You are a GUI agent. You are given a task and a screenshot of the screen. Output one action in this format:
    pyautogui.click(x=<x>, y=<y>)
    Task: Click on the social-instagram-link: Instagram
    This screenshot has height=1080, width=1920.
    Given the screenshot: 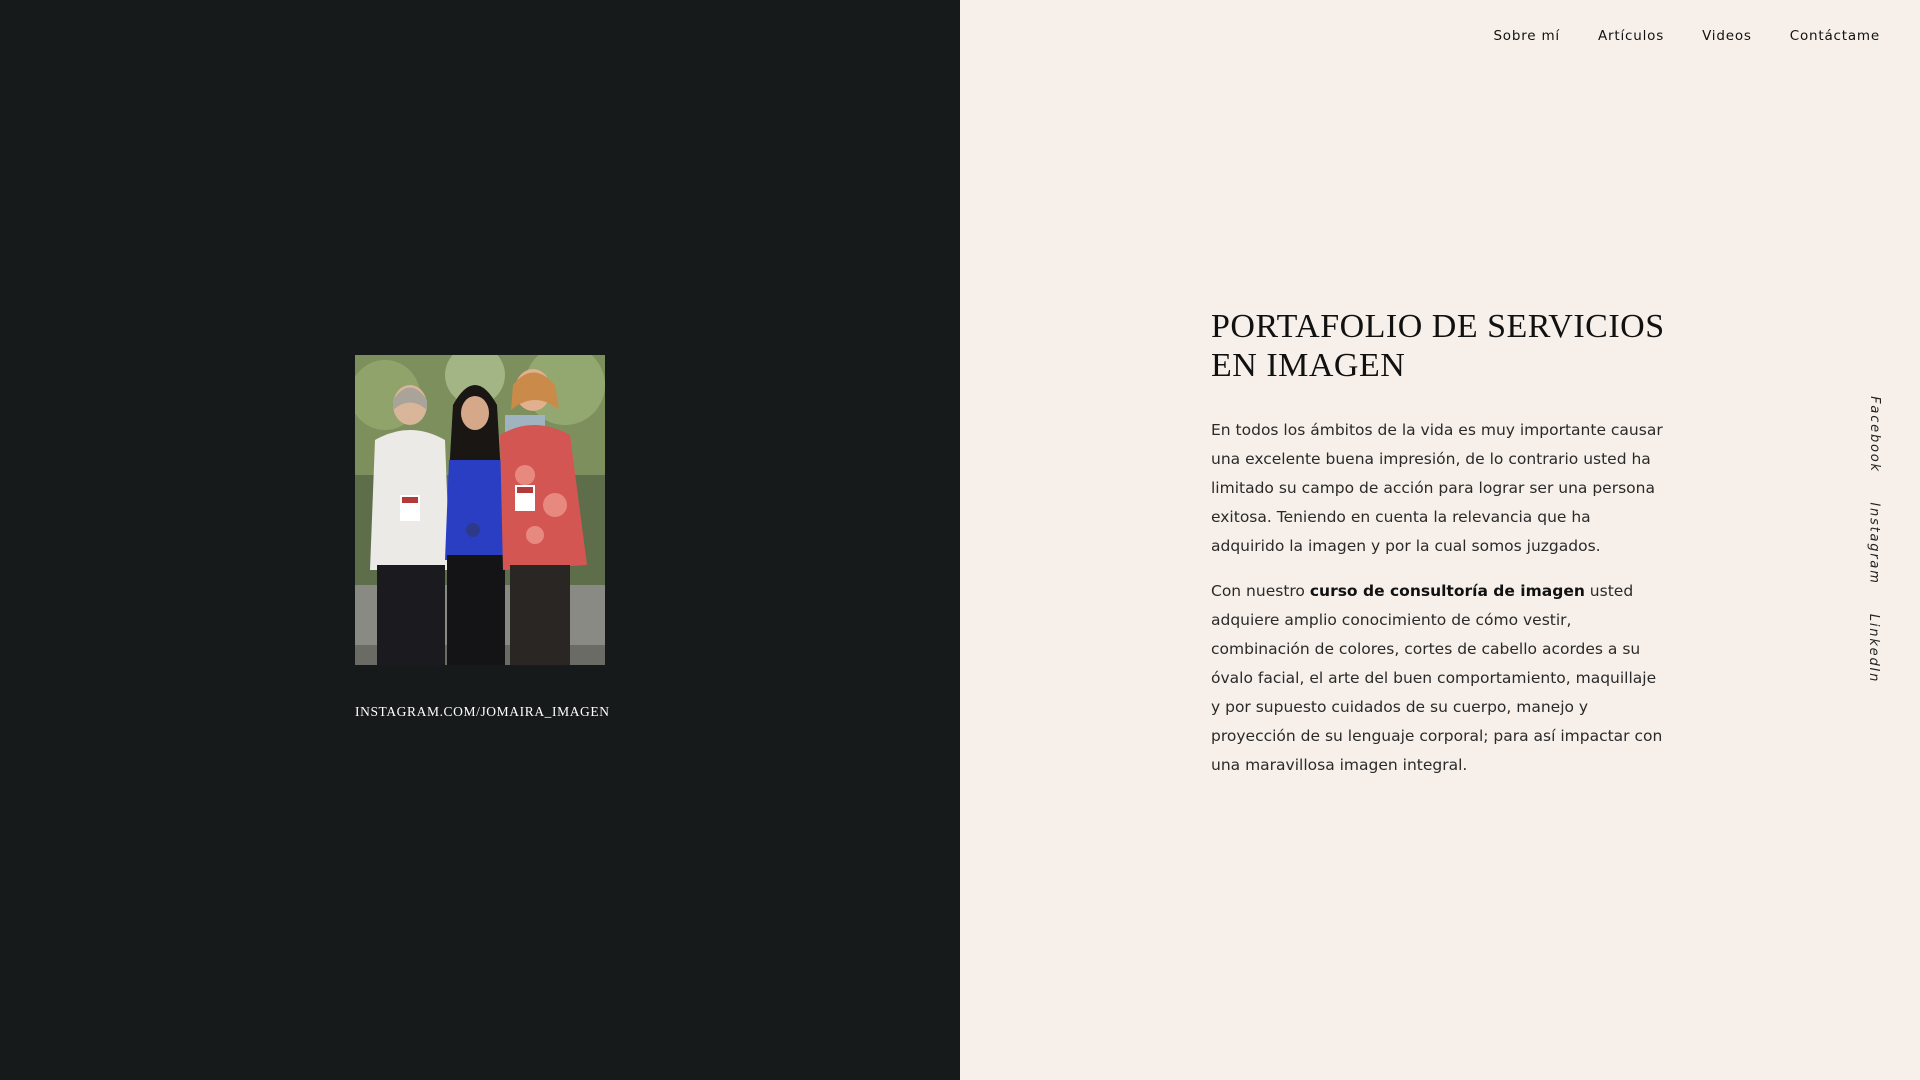 What is the action you would take?
    pyautogui.click(x=1874, y=543)
    